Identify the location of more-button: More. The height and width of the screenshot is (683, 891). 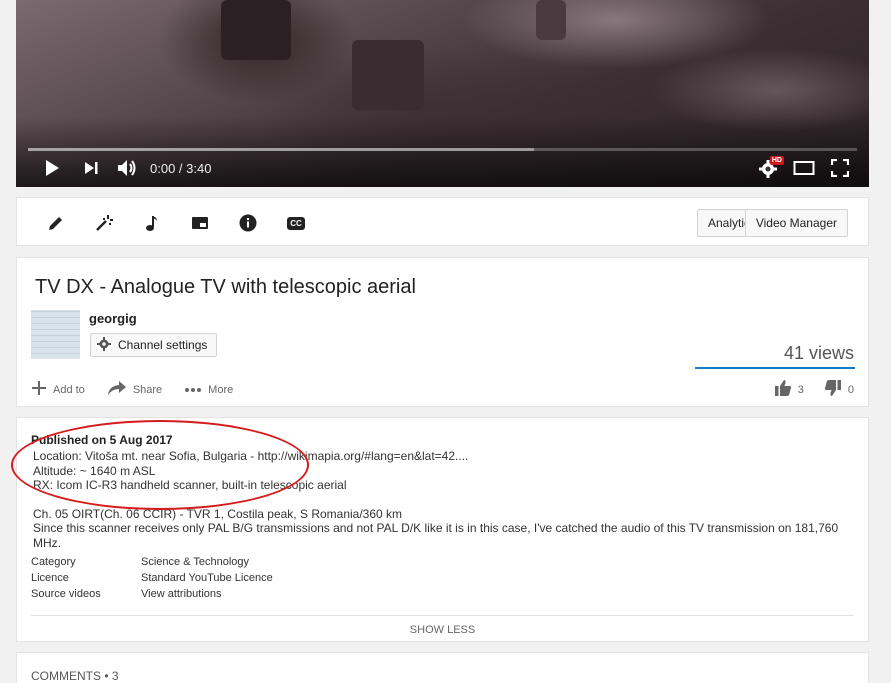
(208, 390).